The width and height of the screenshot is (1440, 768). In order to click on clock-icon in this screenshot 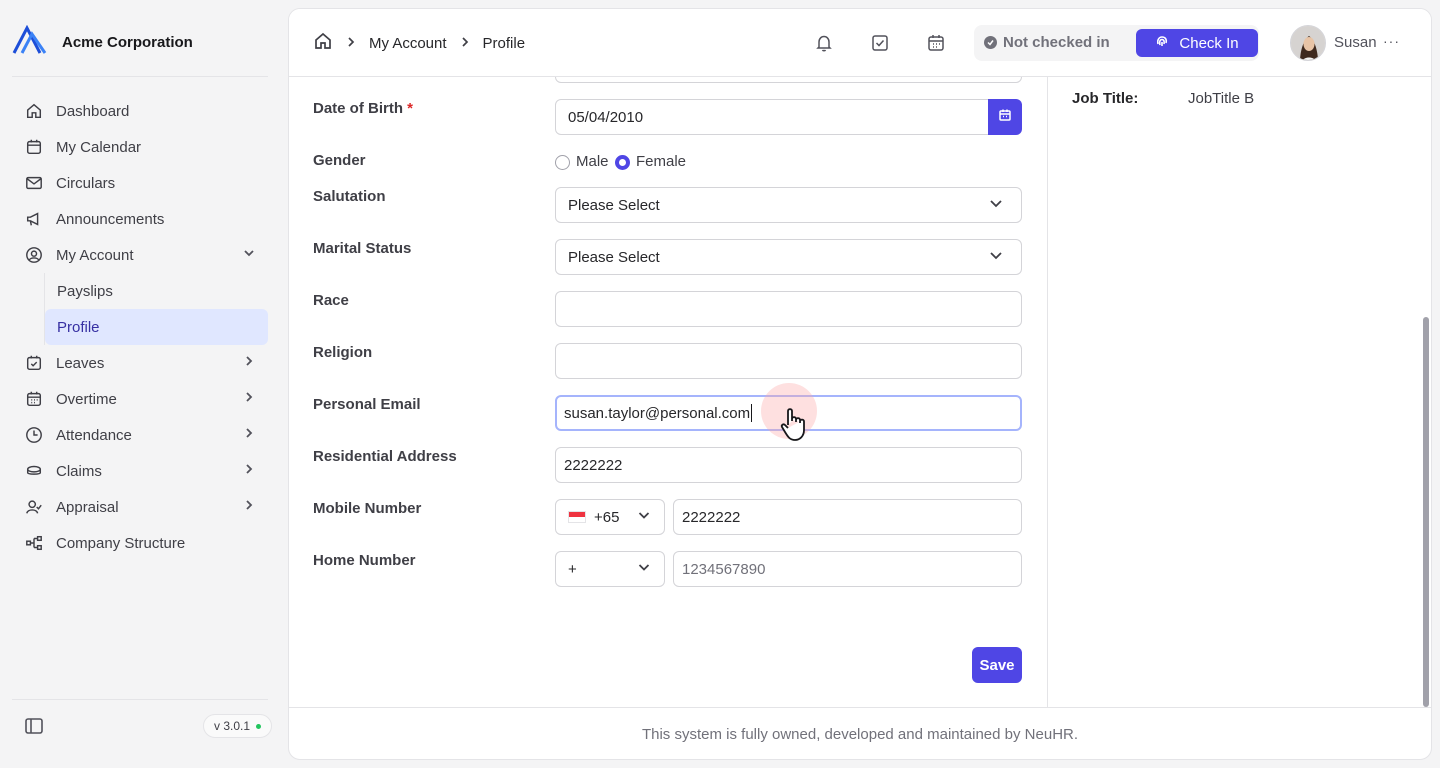, I will do `click(34, 435)`.